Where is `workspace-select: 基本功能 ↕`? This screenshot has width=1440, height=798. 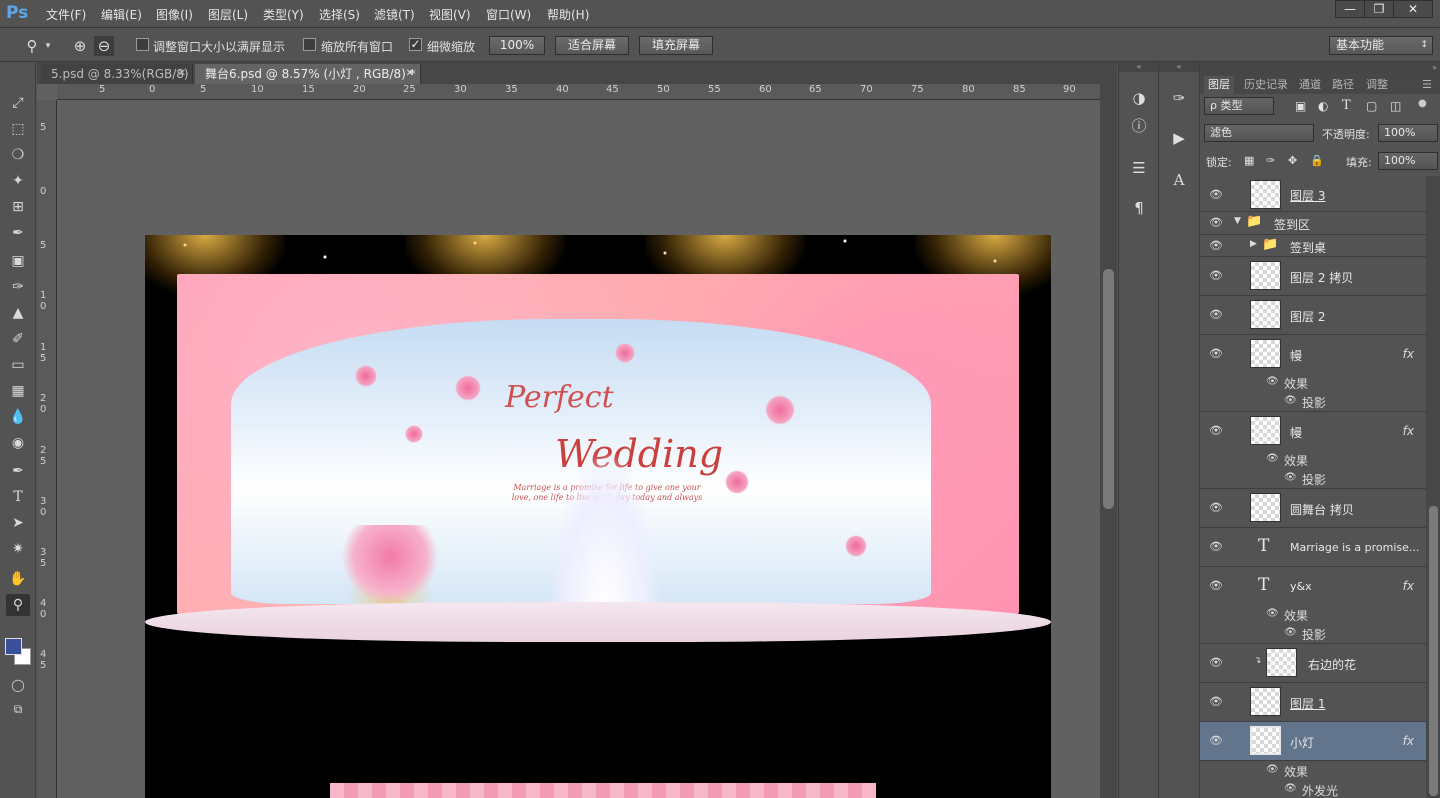 workspace-select: 基本功能 ↕ is located at coordinates (1381, 45).